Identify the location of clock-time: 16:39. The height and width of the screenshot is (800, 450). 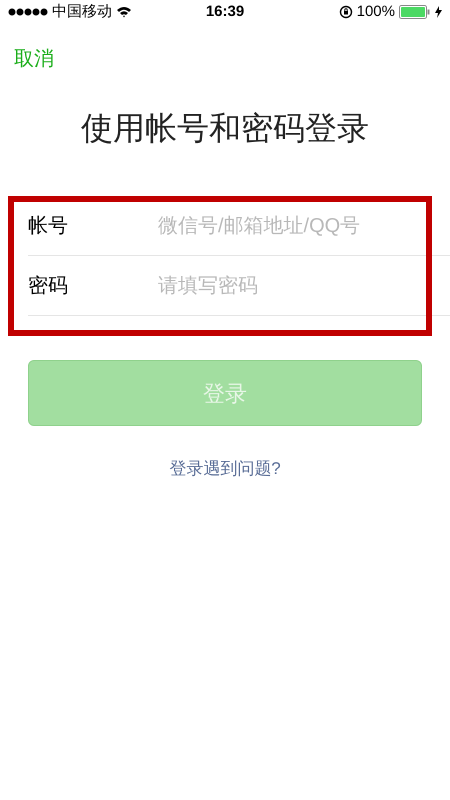
(225, 12).